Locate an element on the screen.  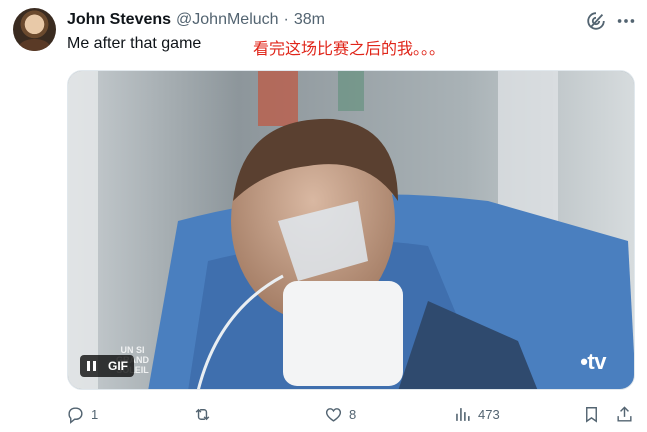
like-button: 8 is located at coordinates (340, 414).